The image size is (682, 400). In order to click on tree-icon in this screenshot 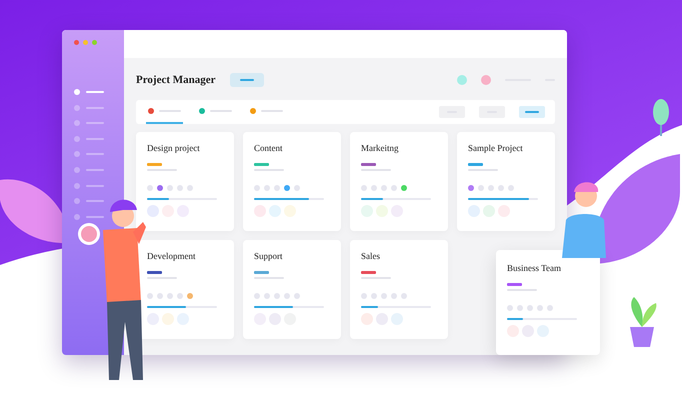, I will do `click(661, 117)`.